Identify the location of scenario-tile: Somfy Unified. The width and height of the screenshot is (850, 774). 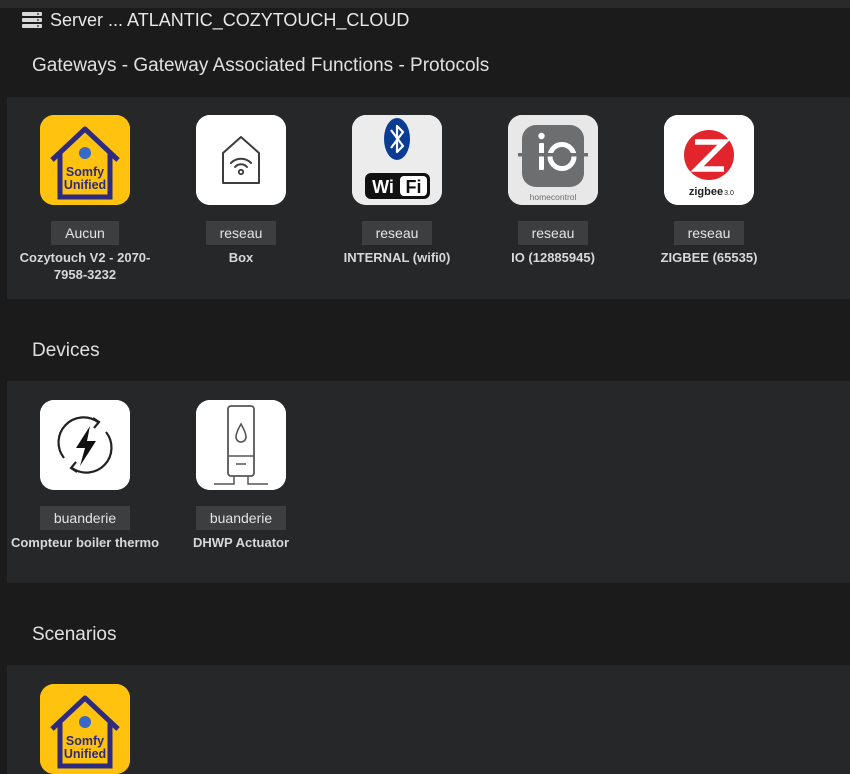
(85, 729).